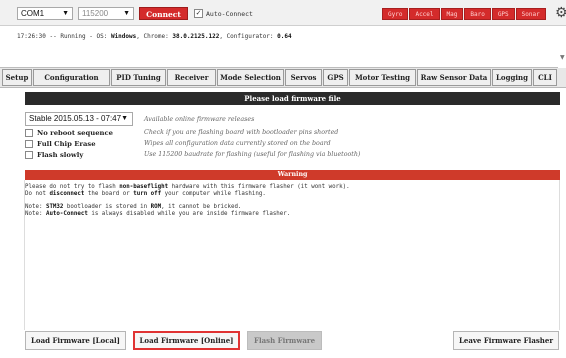 Image resolution: width=566 pixels, height=358 pixels. I want to click on load-firmware-online-button: Load Firmware [Online], so click(186, 340).